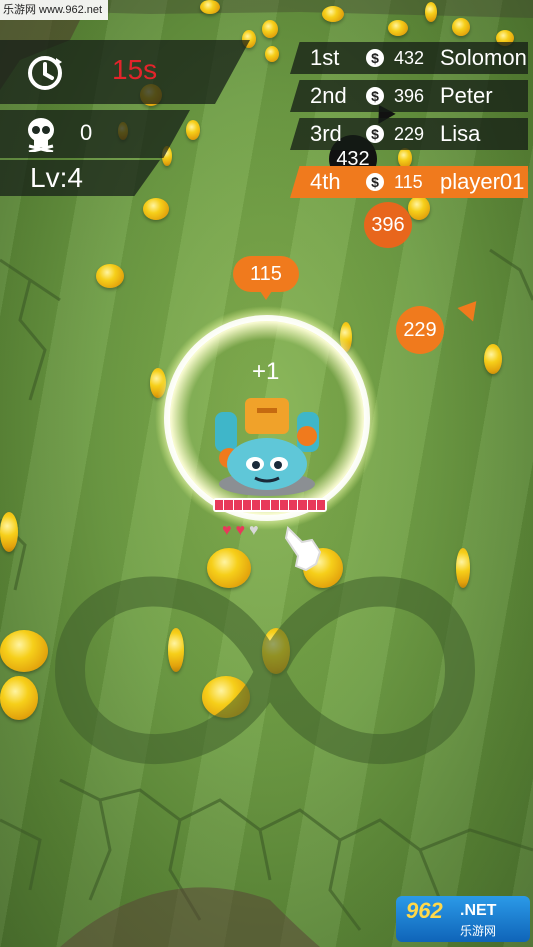 This screenshot has width=533, height=947. What do you see at coordinates (388, 225) in the screenshot?
I see `enemy-score-bubble: 396` at bounding box center [388, 225].